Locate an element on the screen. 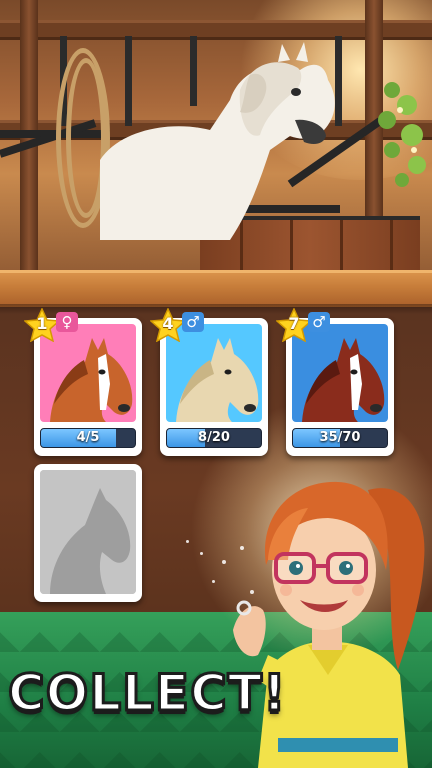  horse-card: 35/70 7 ♂ is located at coordinates (335, 382).